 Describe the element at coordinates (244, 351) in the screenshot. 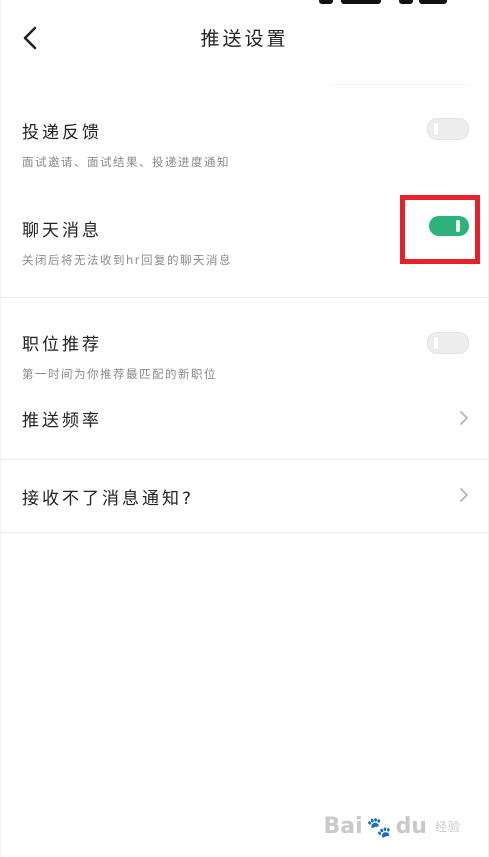

I see `setting-row-job-recommend: 职位推荐 第一时间为你推荐最匹配的新职位` at that location.